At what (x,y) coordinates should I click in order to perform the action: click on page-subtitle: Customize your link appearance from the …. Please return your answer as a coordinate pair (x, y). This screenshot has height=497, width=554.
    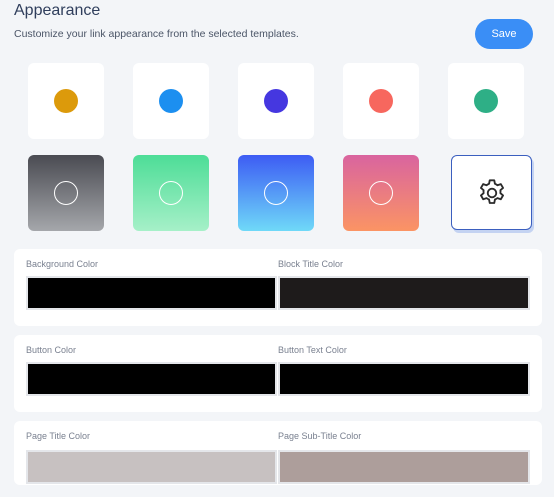
    Looking at the image, I should click on (156, 34).